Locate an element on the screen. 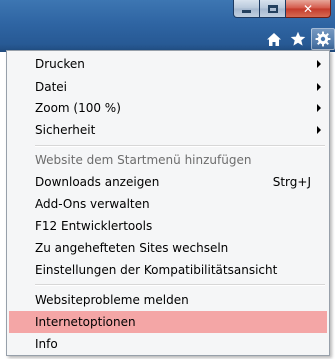 The height and width of the screenshot is (359, 335). menu-item-label: Downloads anzeigen is located at coordinates (97, 182).